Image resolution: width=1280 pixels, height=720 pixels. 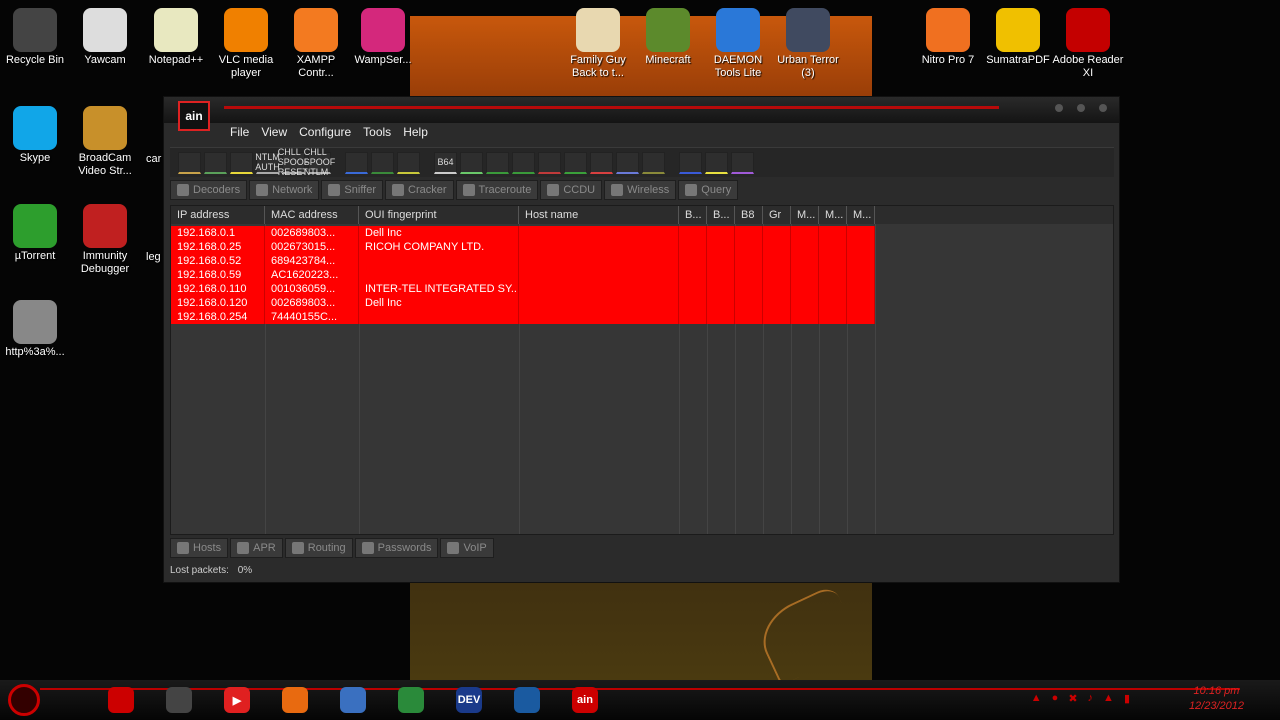 I want to click on tab-cracker: Cracker, so click(x=419, y=190).